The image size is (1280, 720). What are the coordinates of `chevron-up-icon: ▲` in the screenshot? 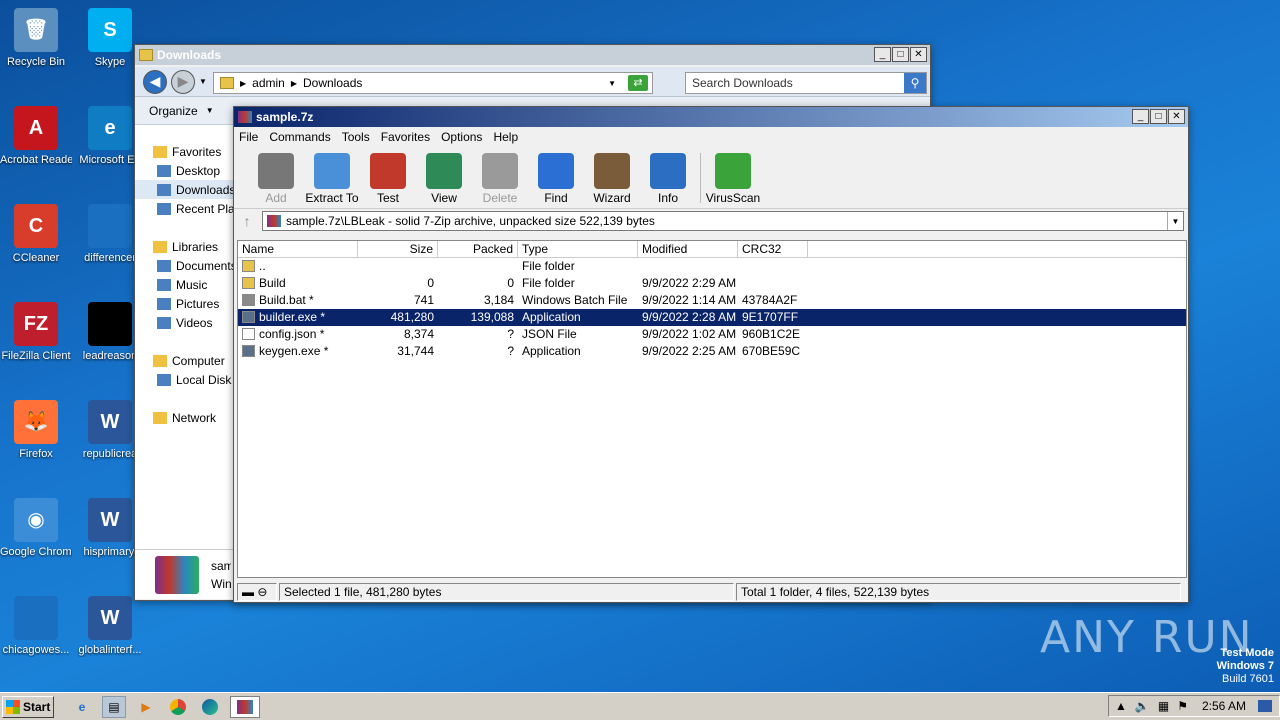 It's located at (1121, 706).